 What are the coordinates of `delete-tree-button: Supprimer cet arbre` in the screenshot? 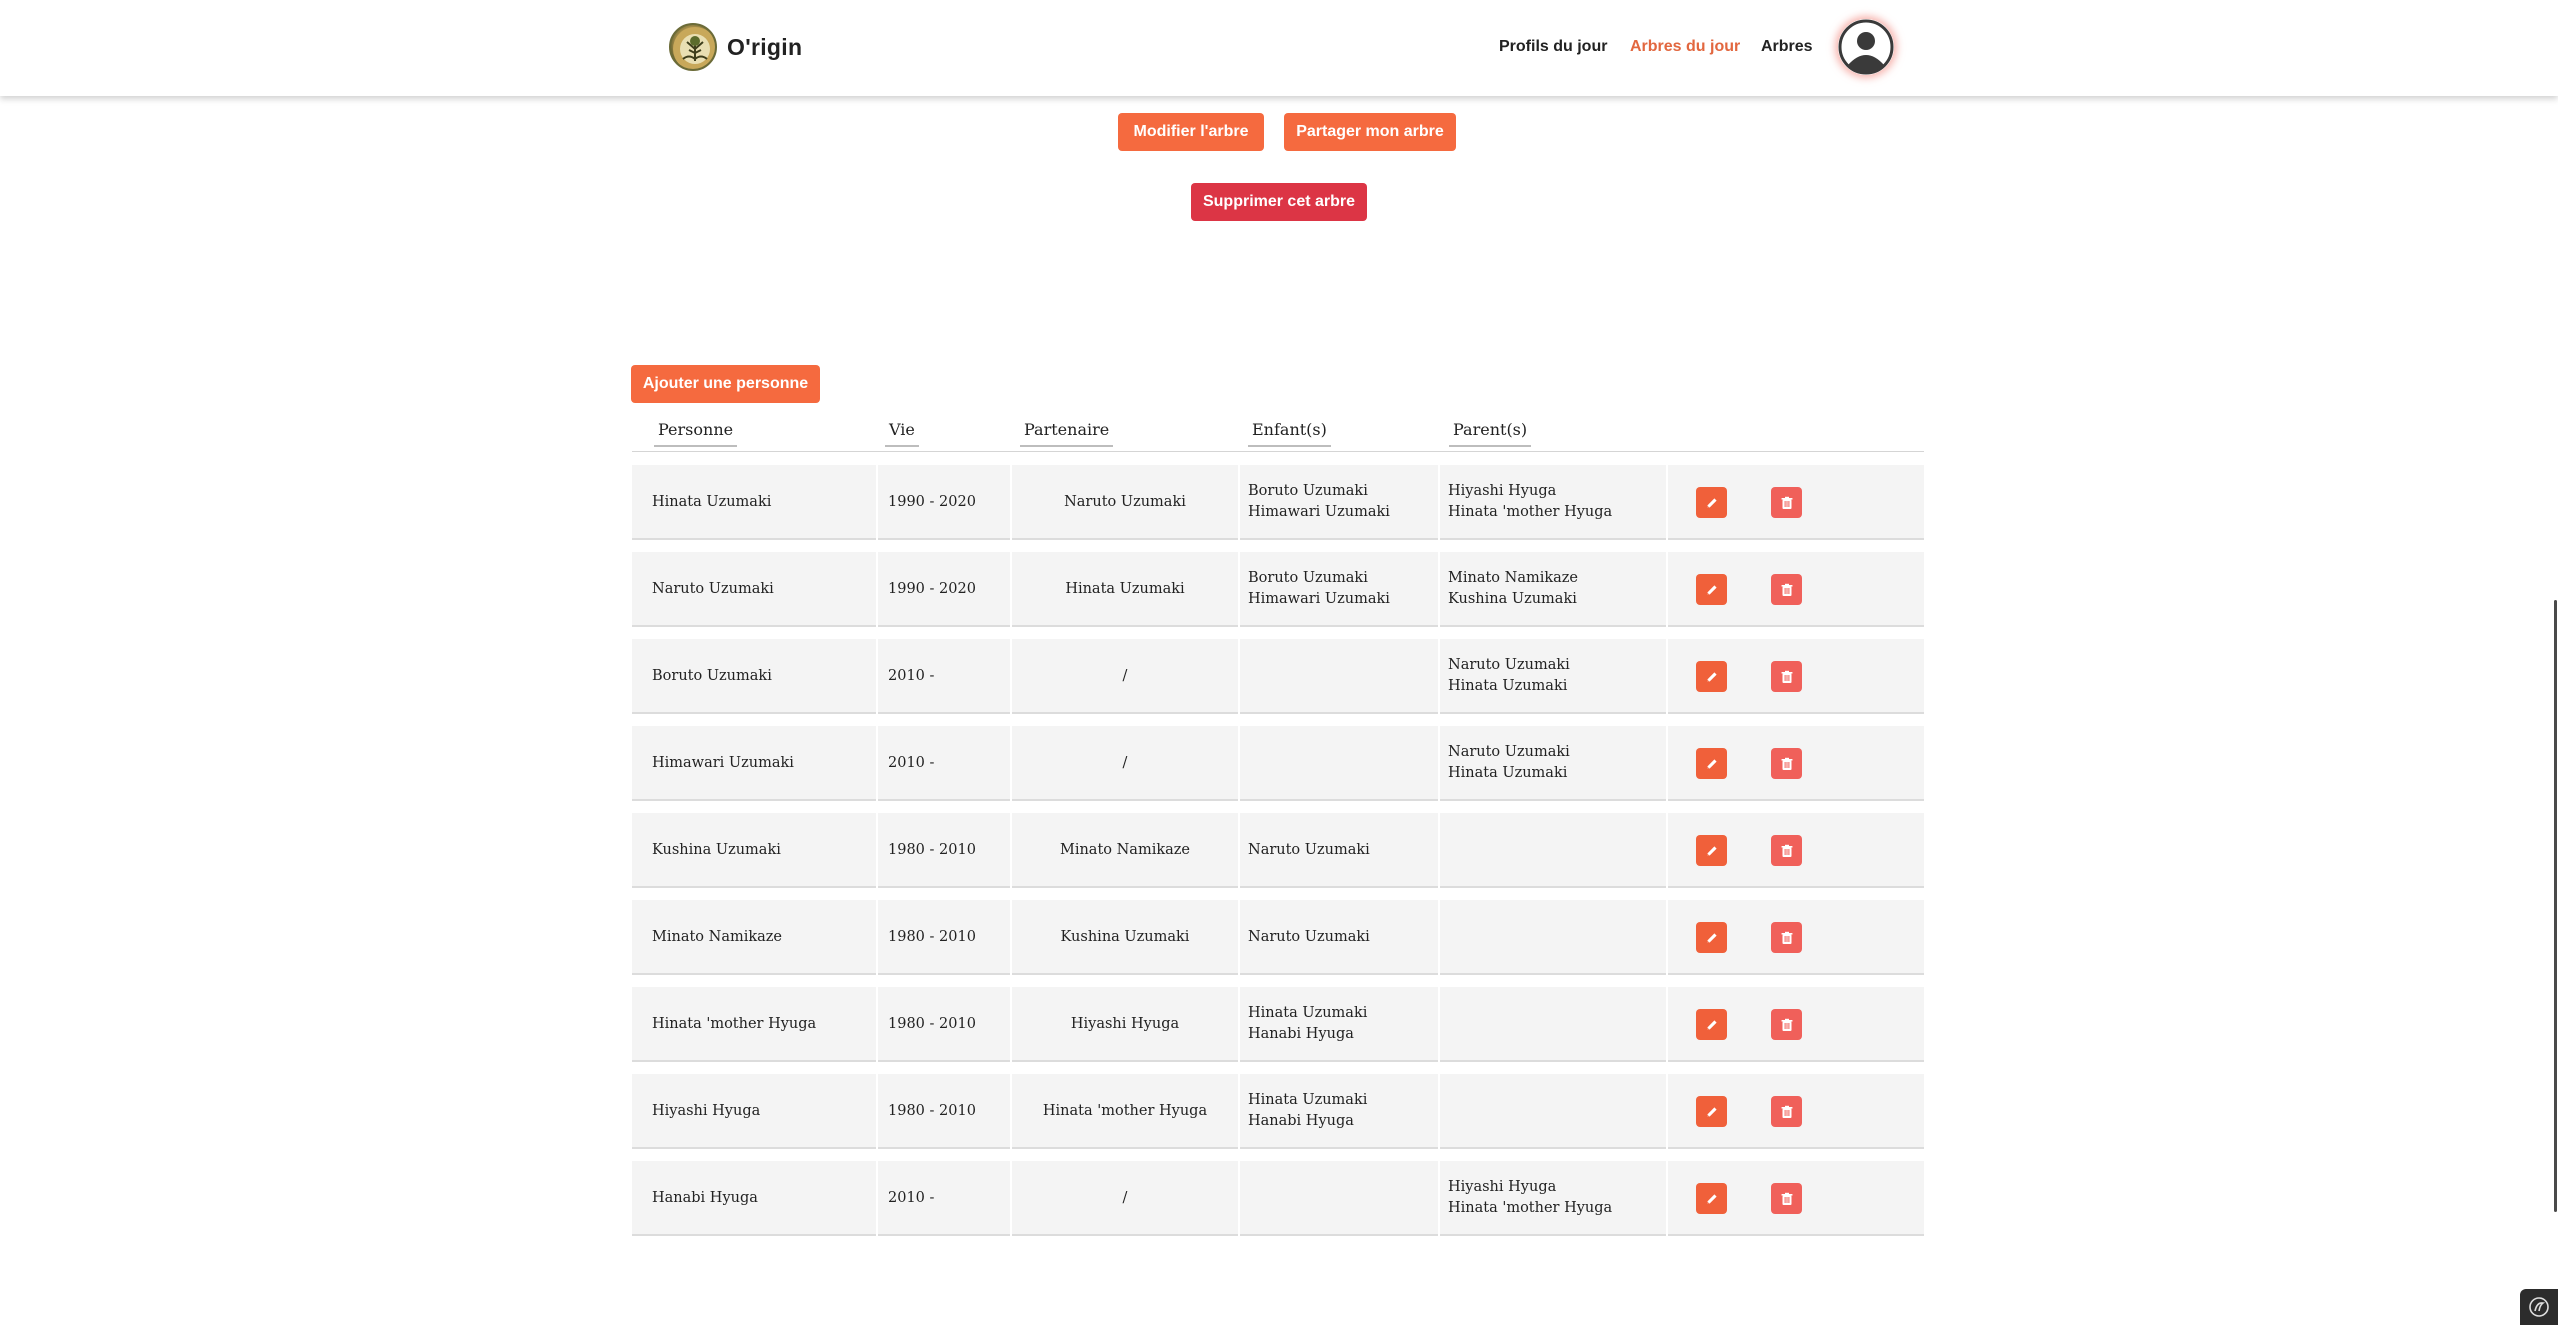 It's located at (1279, 202).